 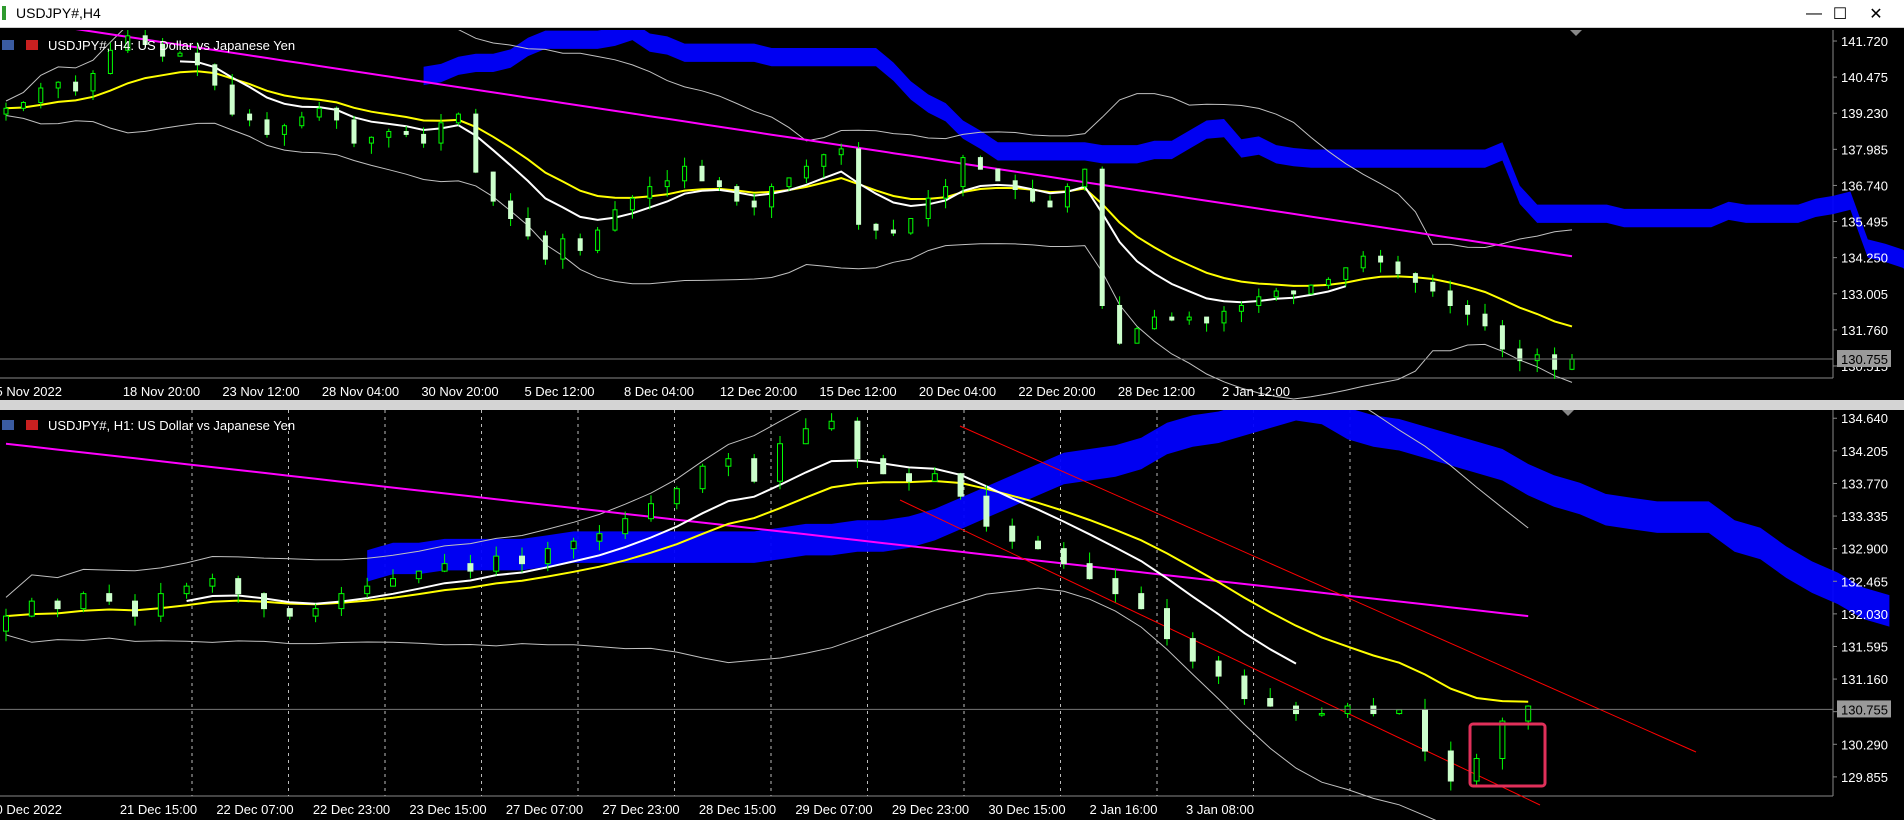 I want to click on chart-symbol-label: USDJPY#, H4: US Dollar vs Japanese Yen, so click(x=171, y=45).